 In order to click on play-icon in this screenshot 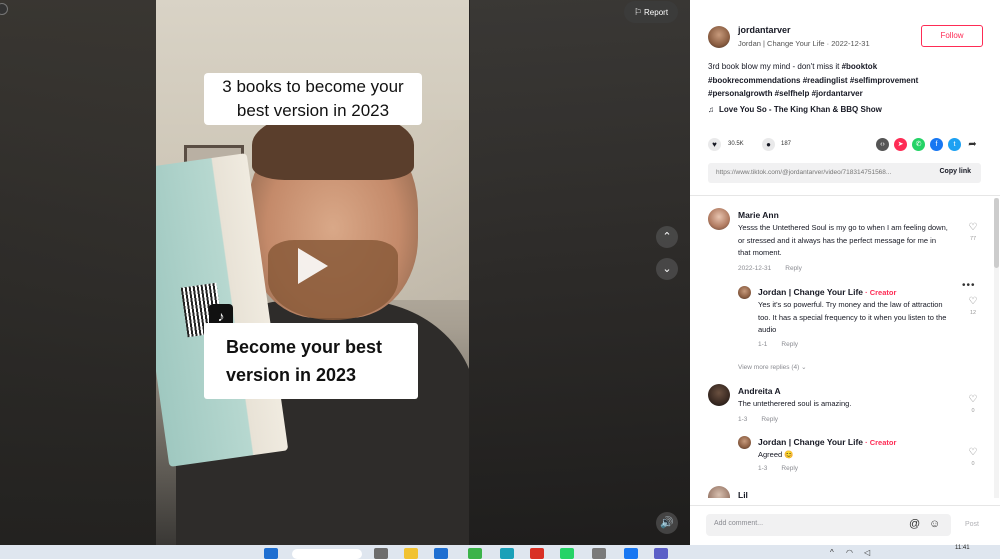, I will do `click(313, 266)`.